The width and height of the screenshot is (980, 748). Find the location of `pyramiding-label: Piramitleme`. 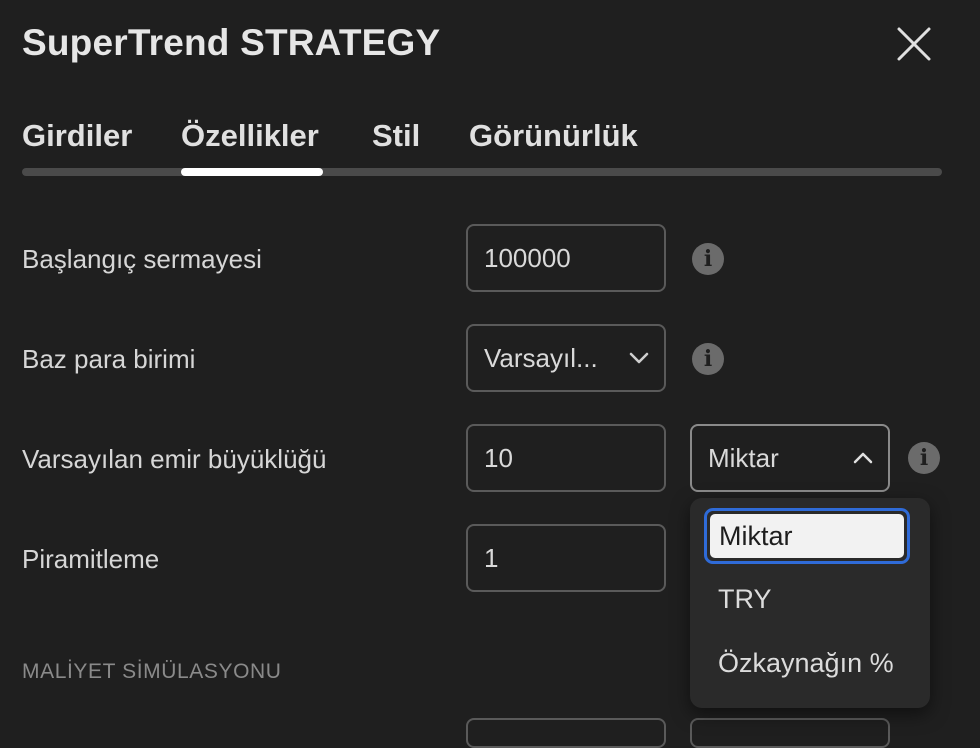

pyramiding-label: Piramitleme is located at coordinates (91, 559).